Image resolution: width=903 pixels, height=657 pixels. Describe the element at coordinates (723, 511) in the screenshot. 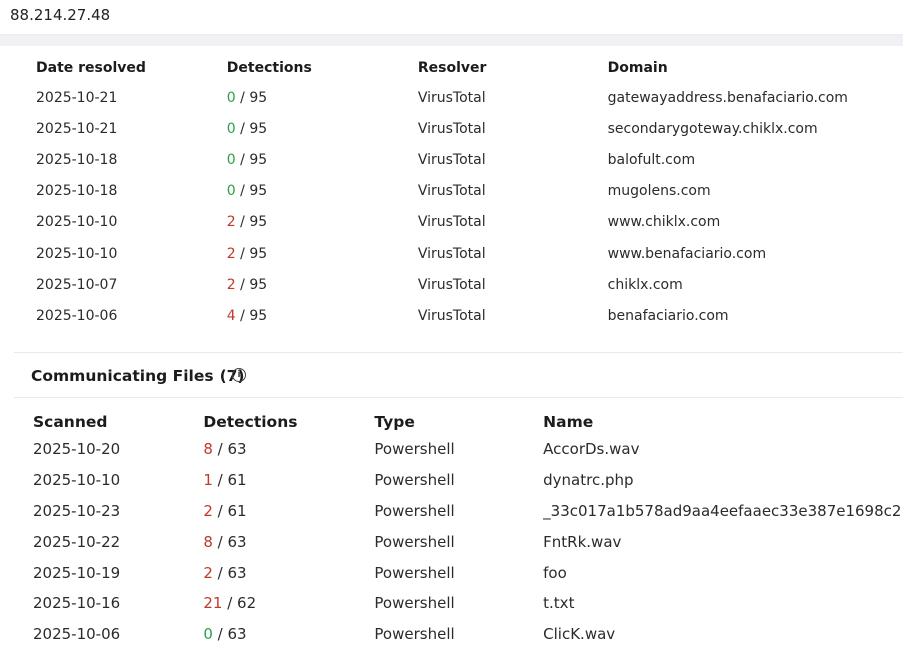

I see `file-name-link: _33c017a1b578ad9aa4eefaaec33e387e1698c2` at that location.